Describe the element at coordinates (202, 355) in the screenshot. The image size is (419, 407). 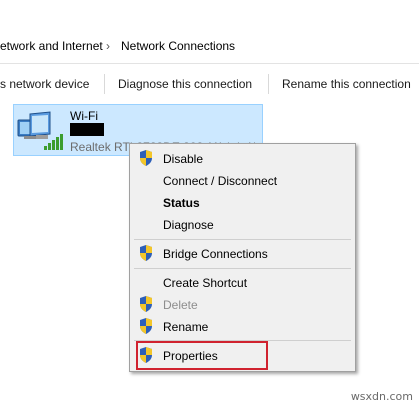
I see `properties-highlight-box` at that location.